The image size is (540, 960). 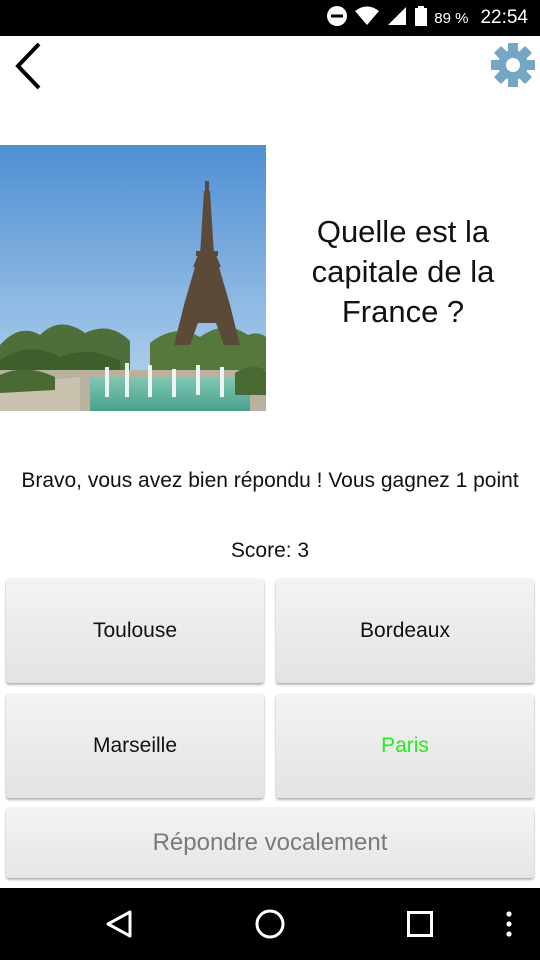 I want to click on back-button, so click(x=28, y=66).